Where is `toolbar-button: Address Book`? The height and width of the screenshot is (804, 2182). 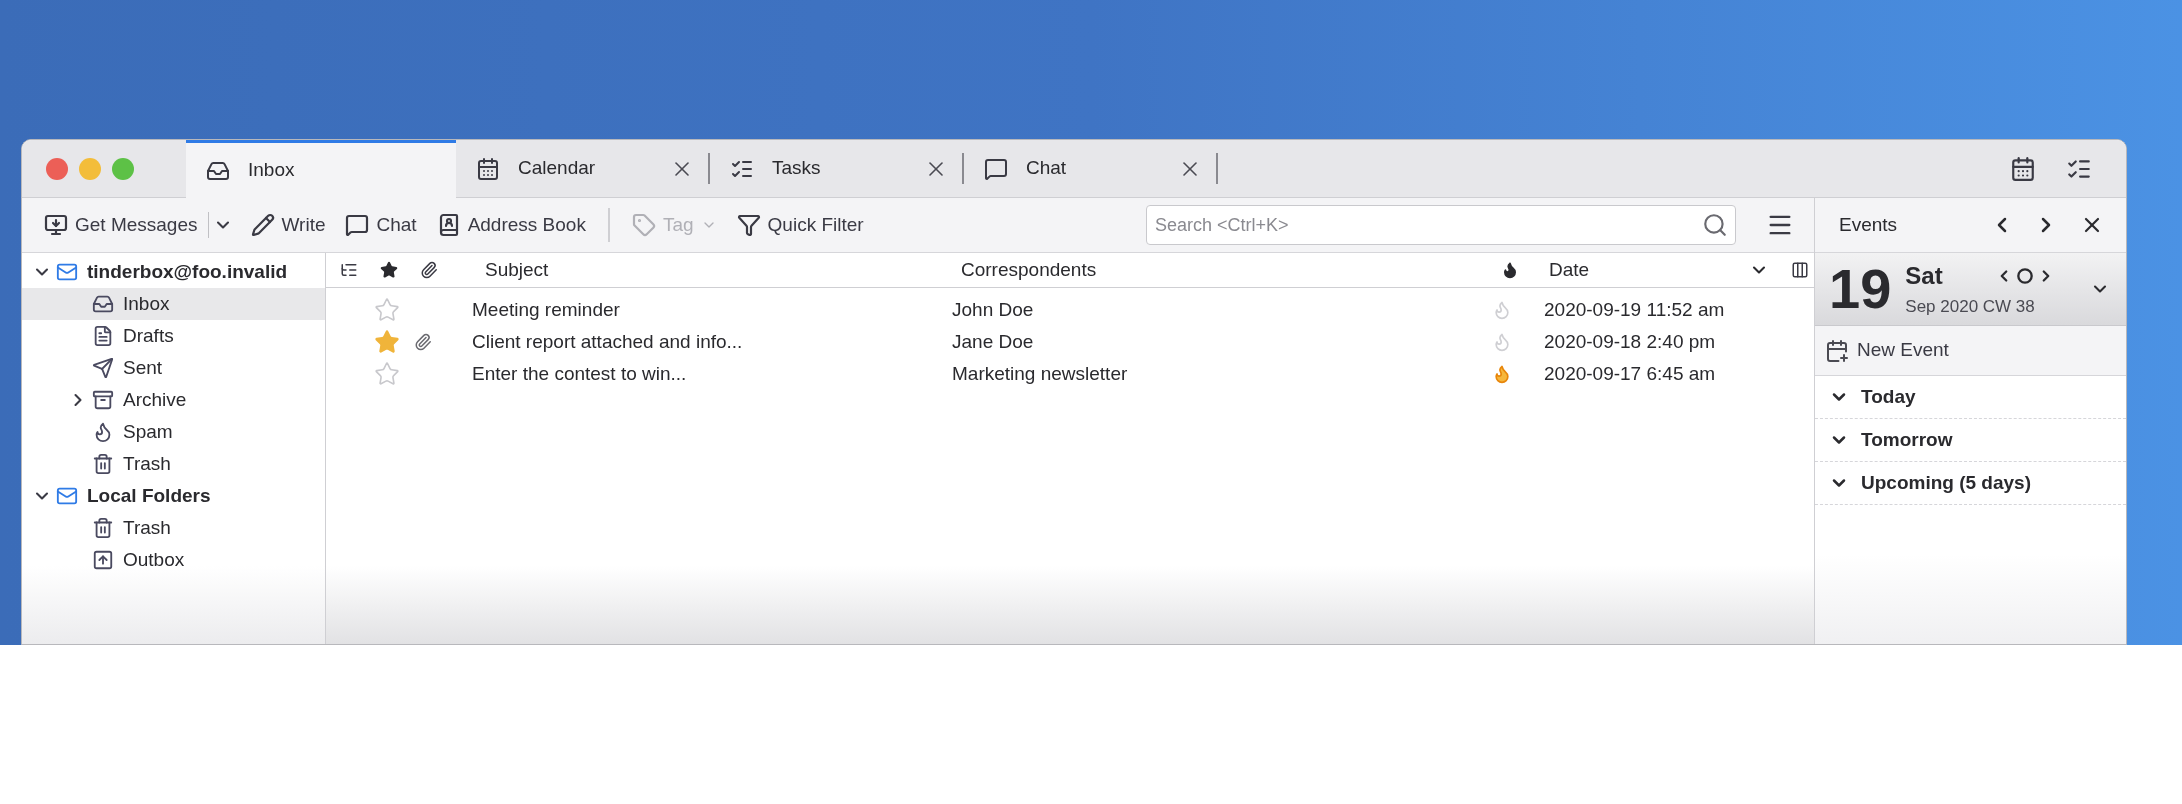 toolbar-button: Address Book is located at coordinates (511, 225).